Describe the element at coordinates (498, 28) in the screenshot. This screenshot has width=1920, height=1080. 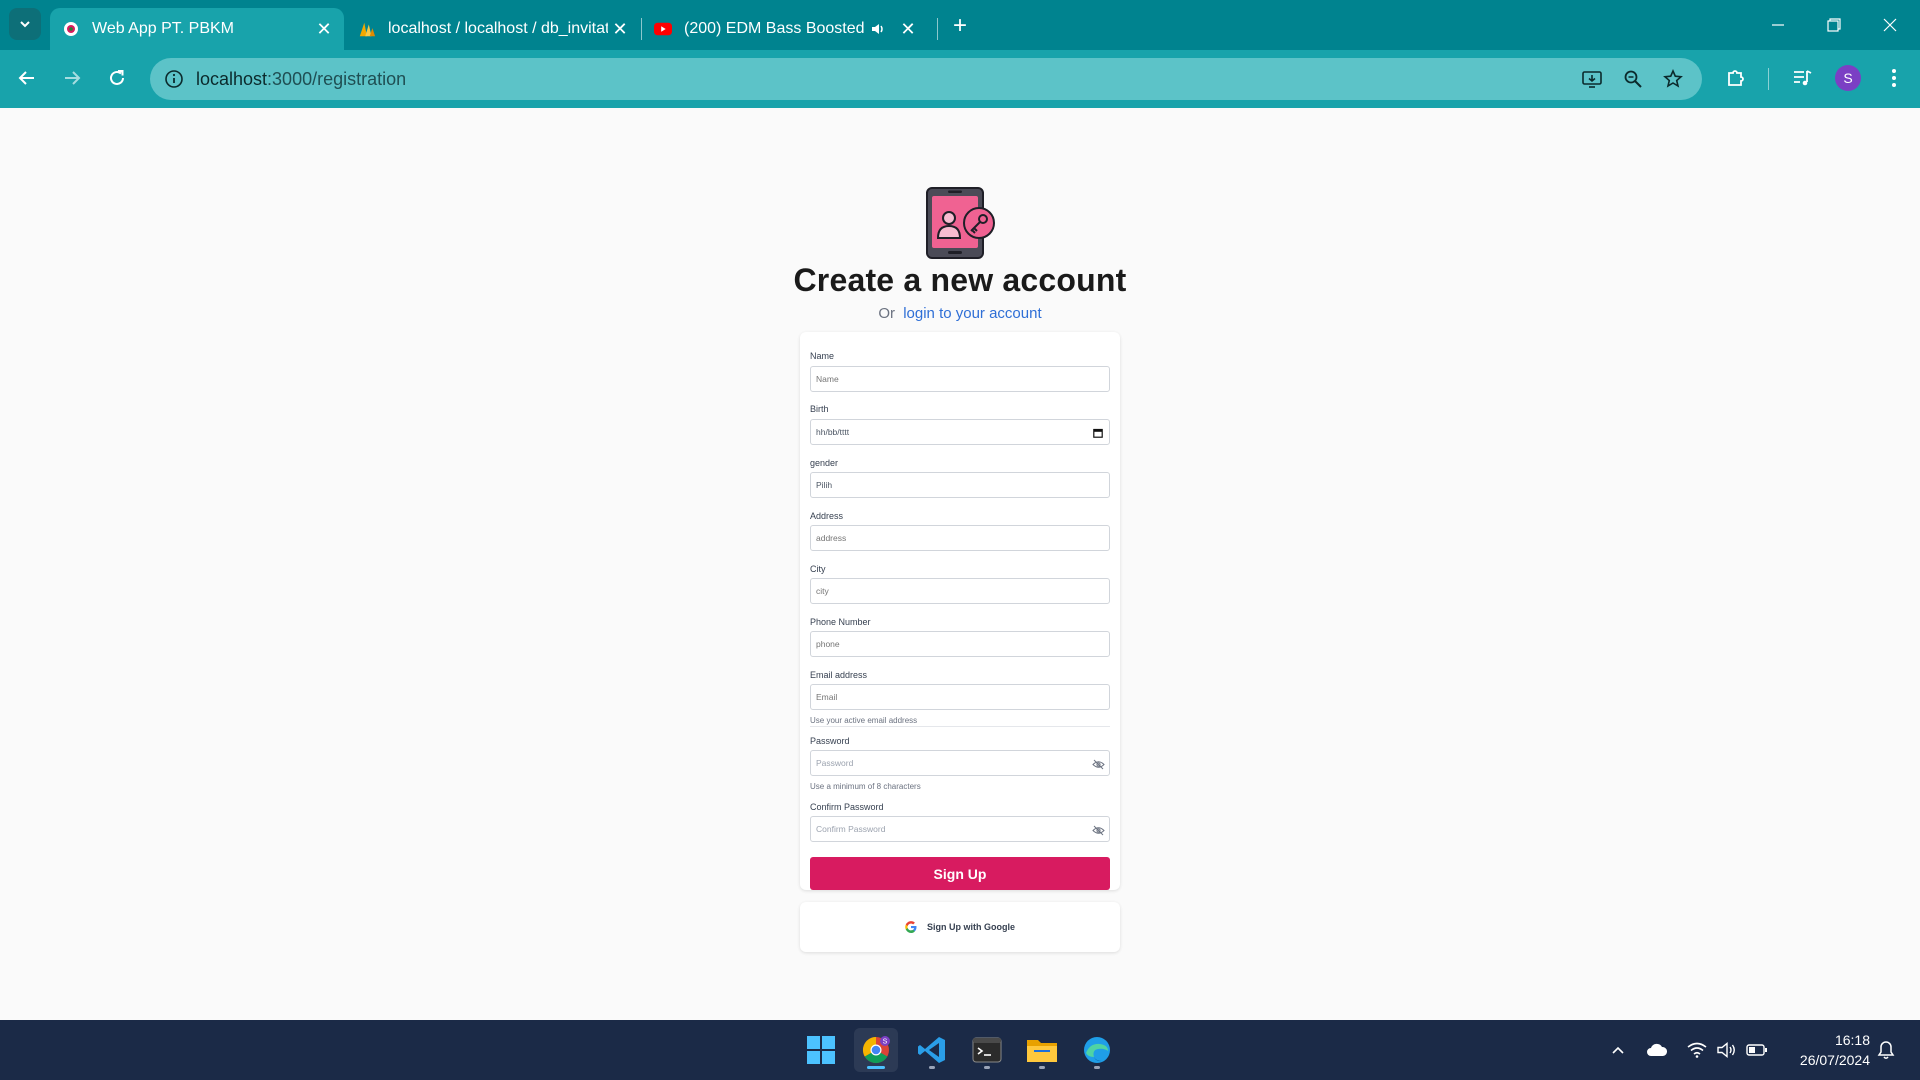
I see `tab-title: localhost / localhost / db_invitation` at that location.